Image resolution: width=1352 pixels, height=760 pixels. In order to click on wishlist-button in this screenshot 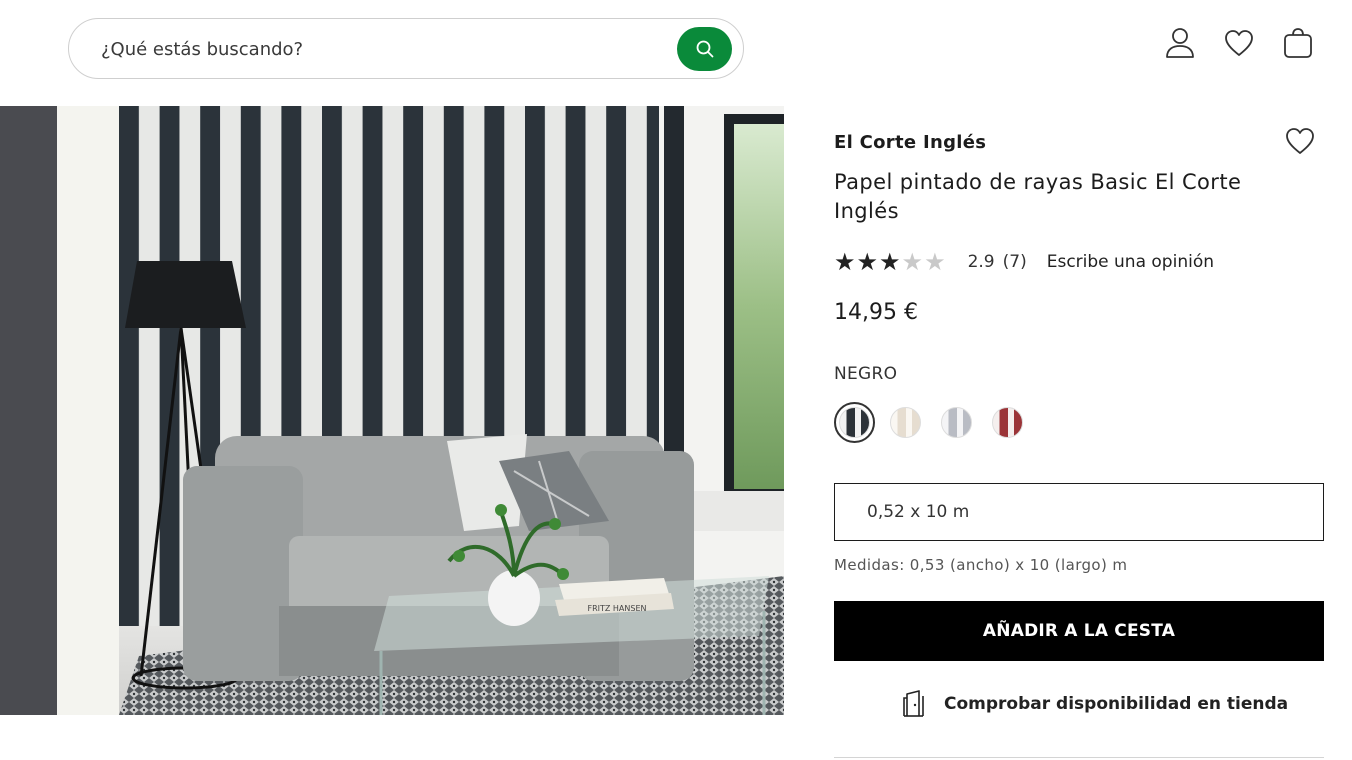, I will do `click(1238, 42)`.